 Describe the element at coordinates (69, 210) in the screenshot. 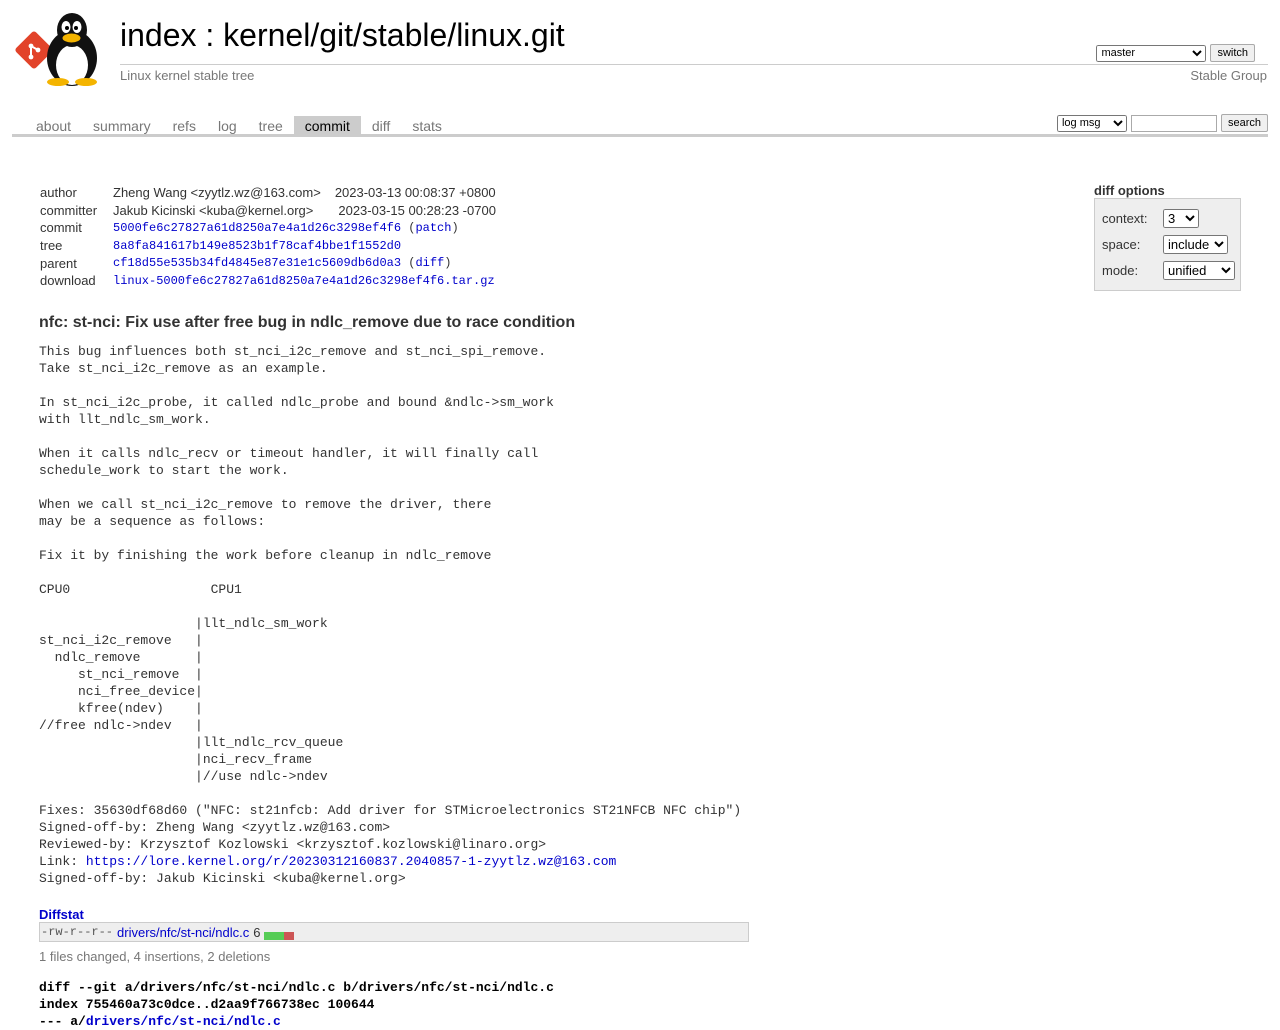

I see `committer-label: committer` at that location.